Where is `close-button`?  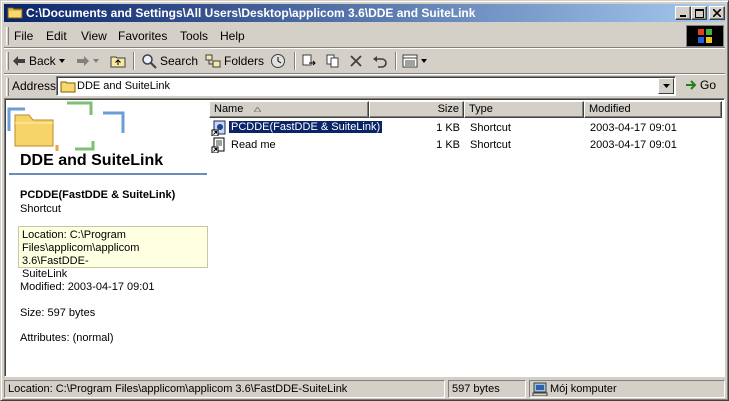
close-button is located at coordinates (717, 13).